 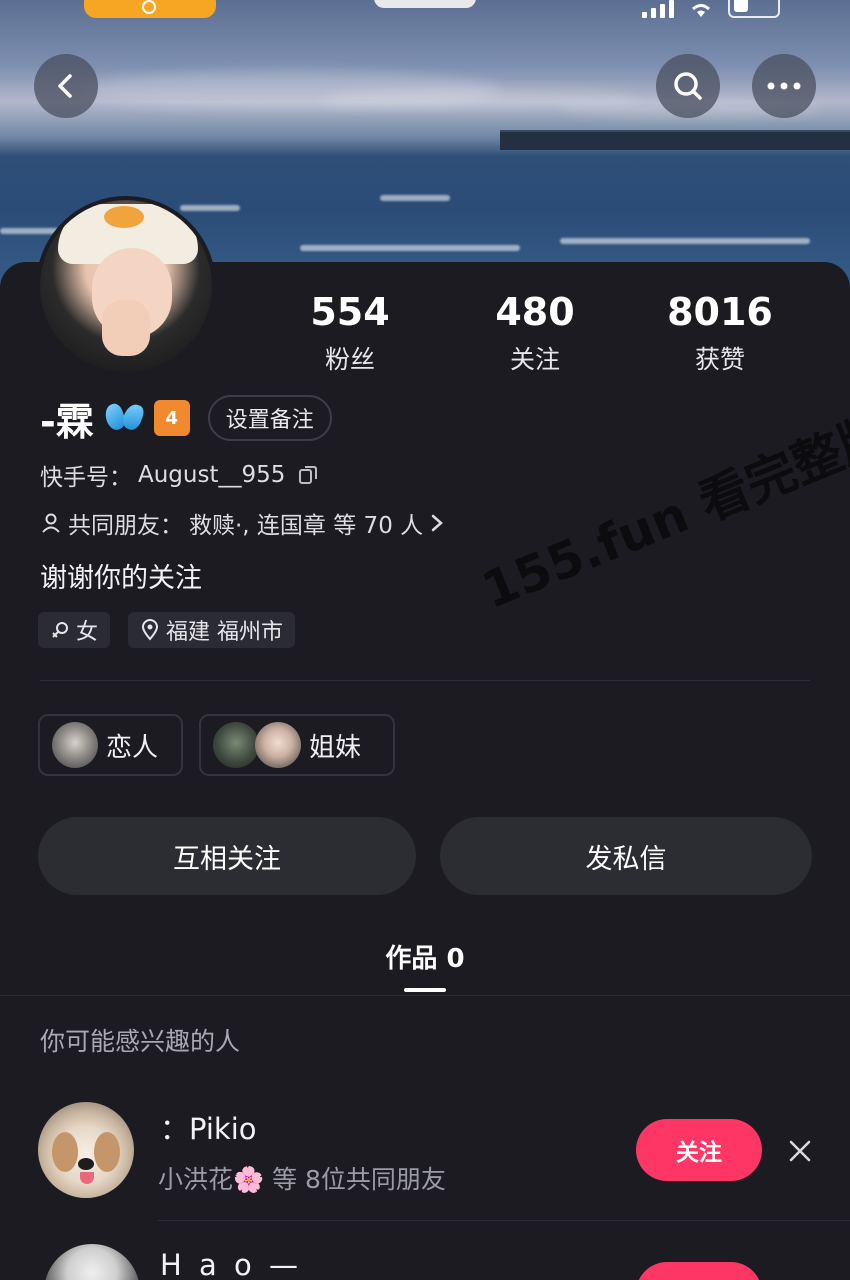 I want to click on kuaishou-id-row: 快手号： August__955, so click(x=179, y=475).